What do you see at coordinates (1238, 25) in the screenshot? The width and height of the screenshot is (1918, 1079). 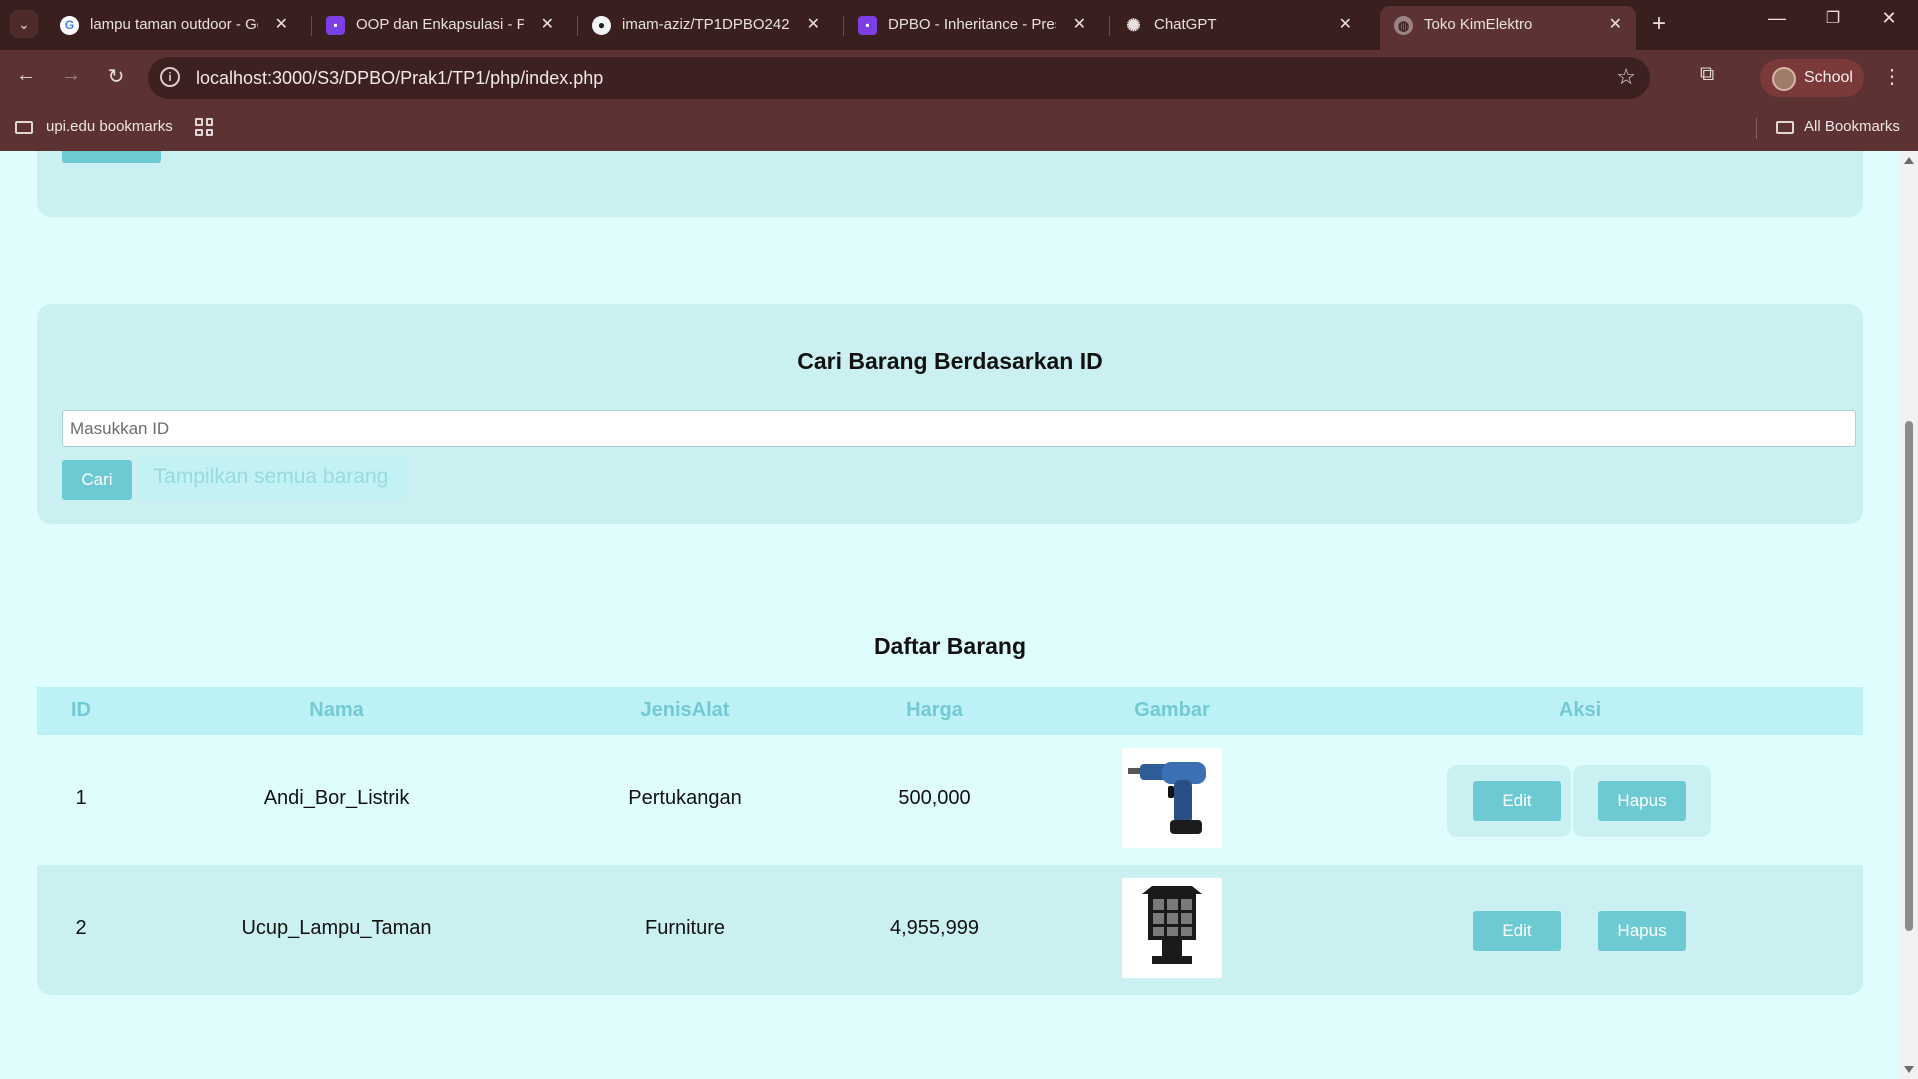 I see `tab-chatgpt: ✺ ChatGPT ✕` at bounding box center [1238, 25].